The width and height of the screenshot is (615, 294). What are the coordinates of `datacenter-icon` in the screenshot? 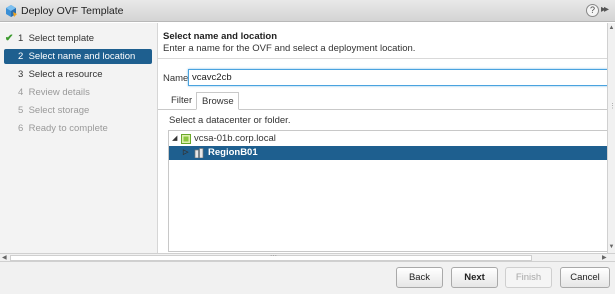 It's located at (199, 153).